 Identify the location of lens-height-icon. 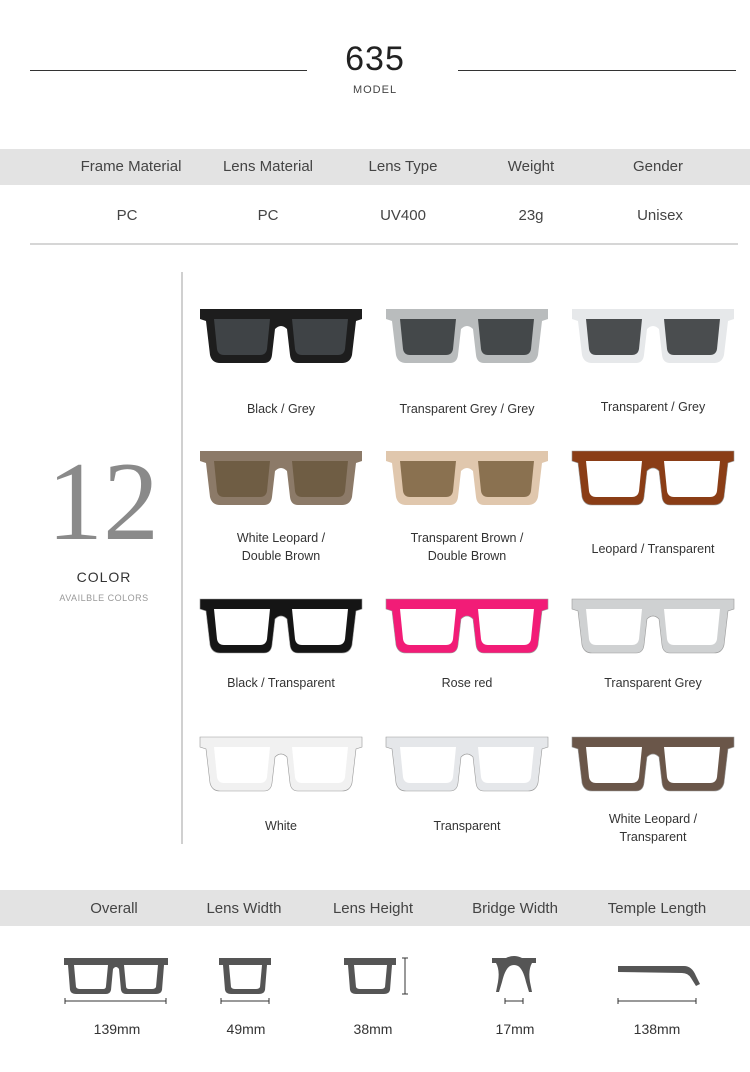
(376, 976).